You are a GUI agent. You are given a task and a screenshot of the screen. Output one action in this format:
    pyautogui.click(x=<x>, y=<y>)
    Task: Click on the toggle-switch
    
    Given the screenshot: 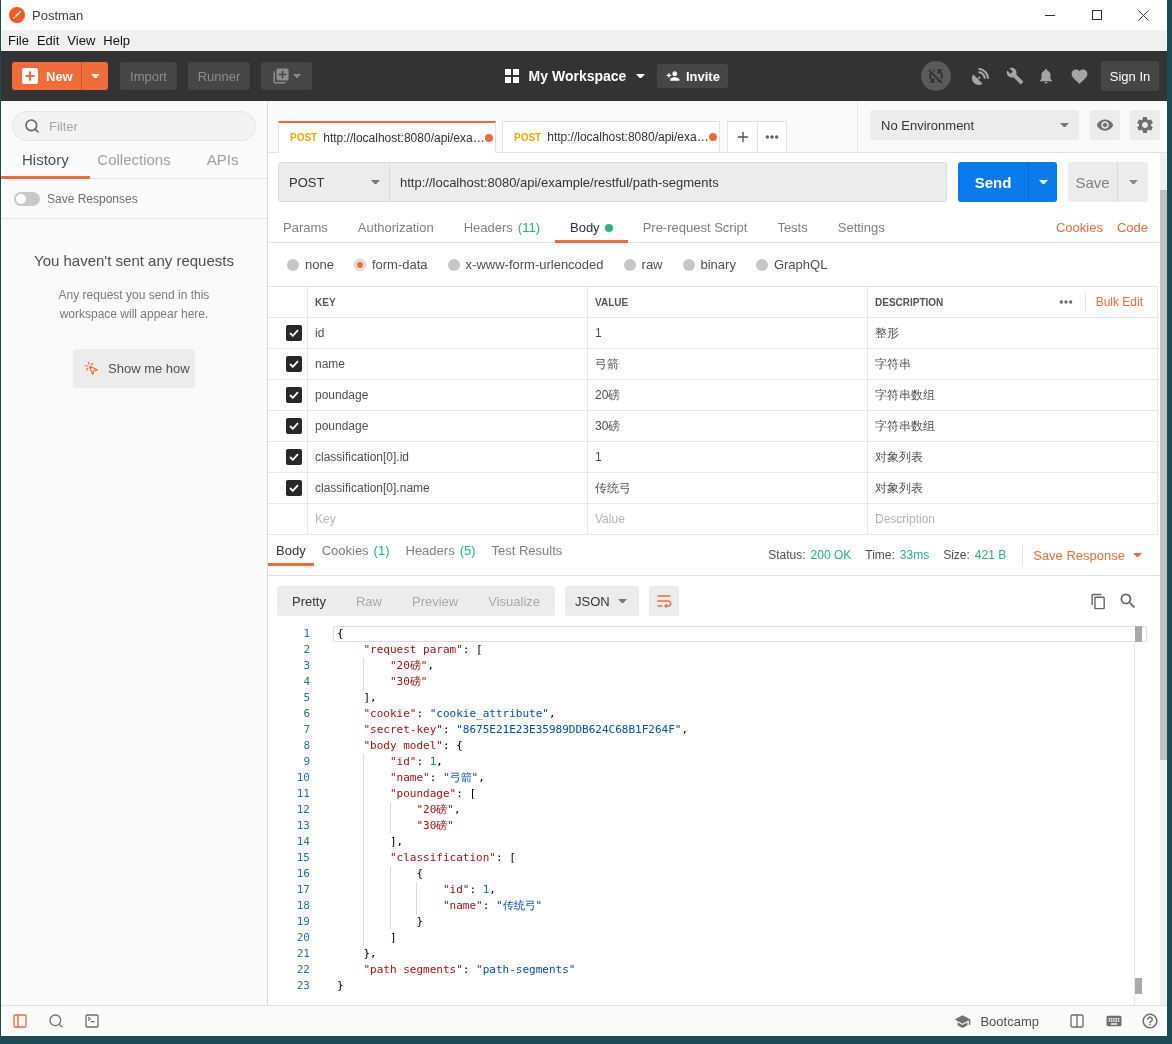 What is the action you would take?
    pyautogui.click(x=27, y=198)
    